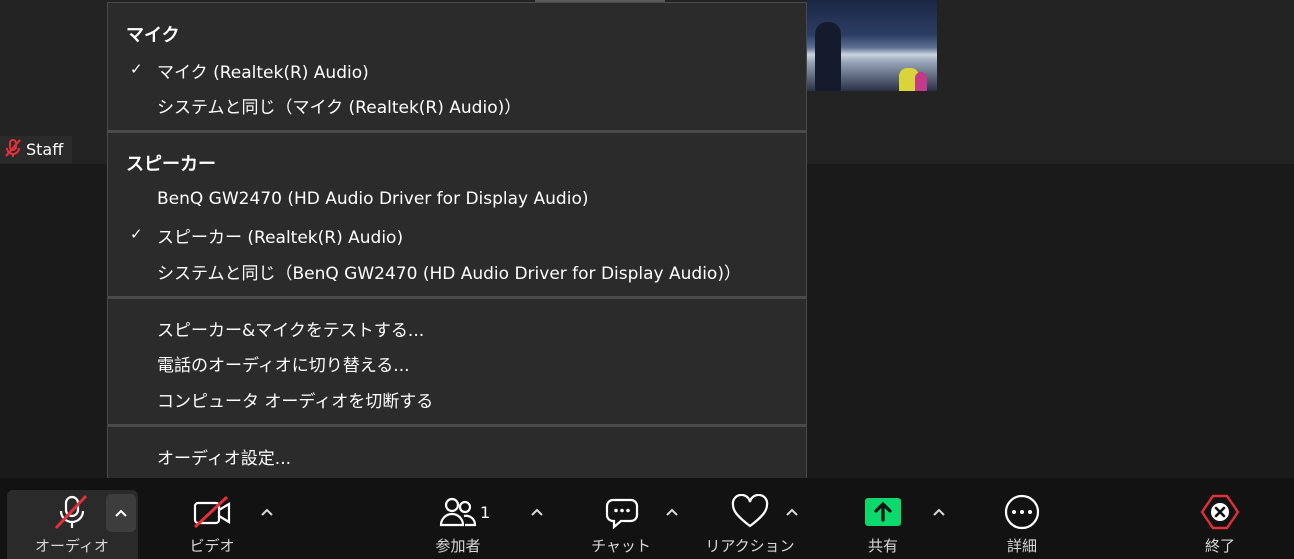 The image size is (1294, 559). I want to click on more-label: 詳細, so click(1021, 546).